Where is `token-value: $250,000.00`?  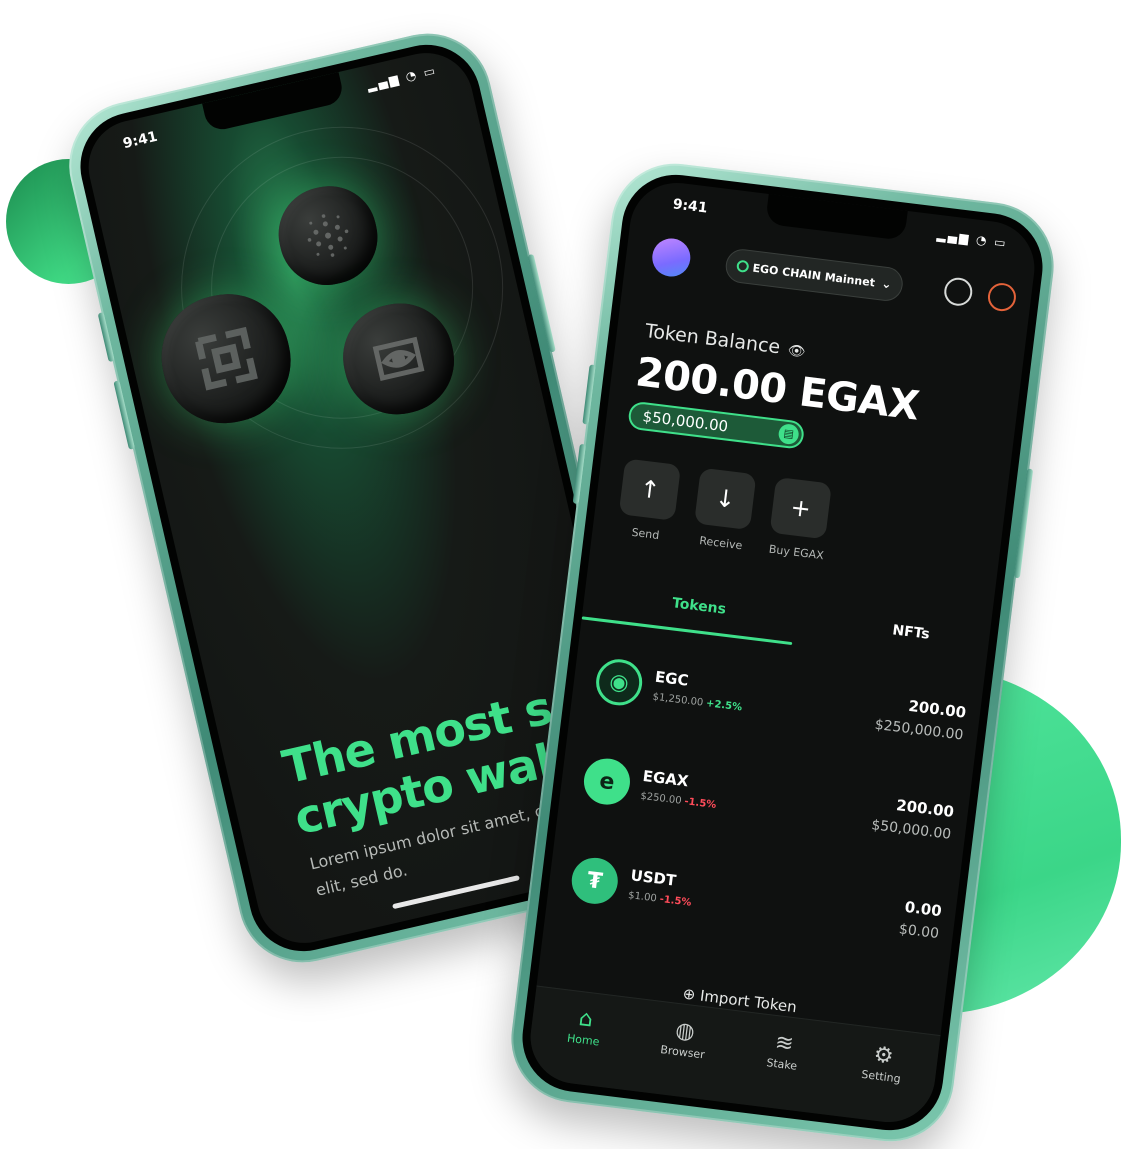 token-value: $250,000.00 is located at coordinates (919, 730).